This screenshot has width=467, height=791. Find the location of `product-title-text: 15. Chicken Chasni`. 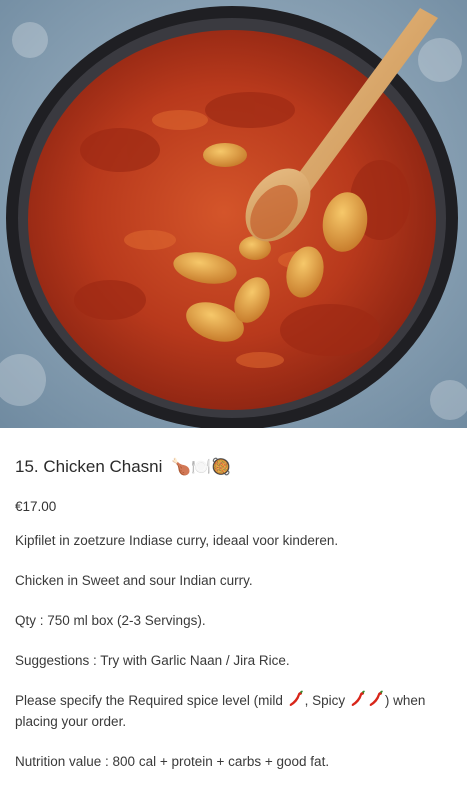

product-title-text: 15. Chicken Chasni is located at coordinates (89, 466).